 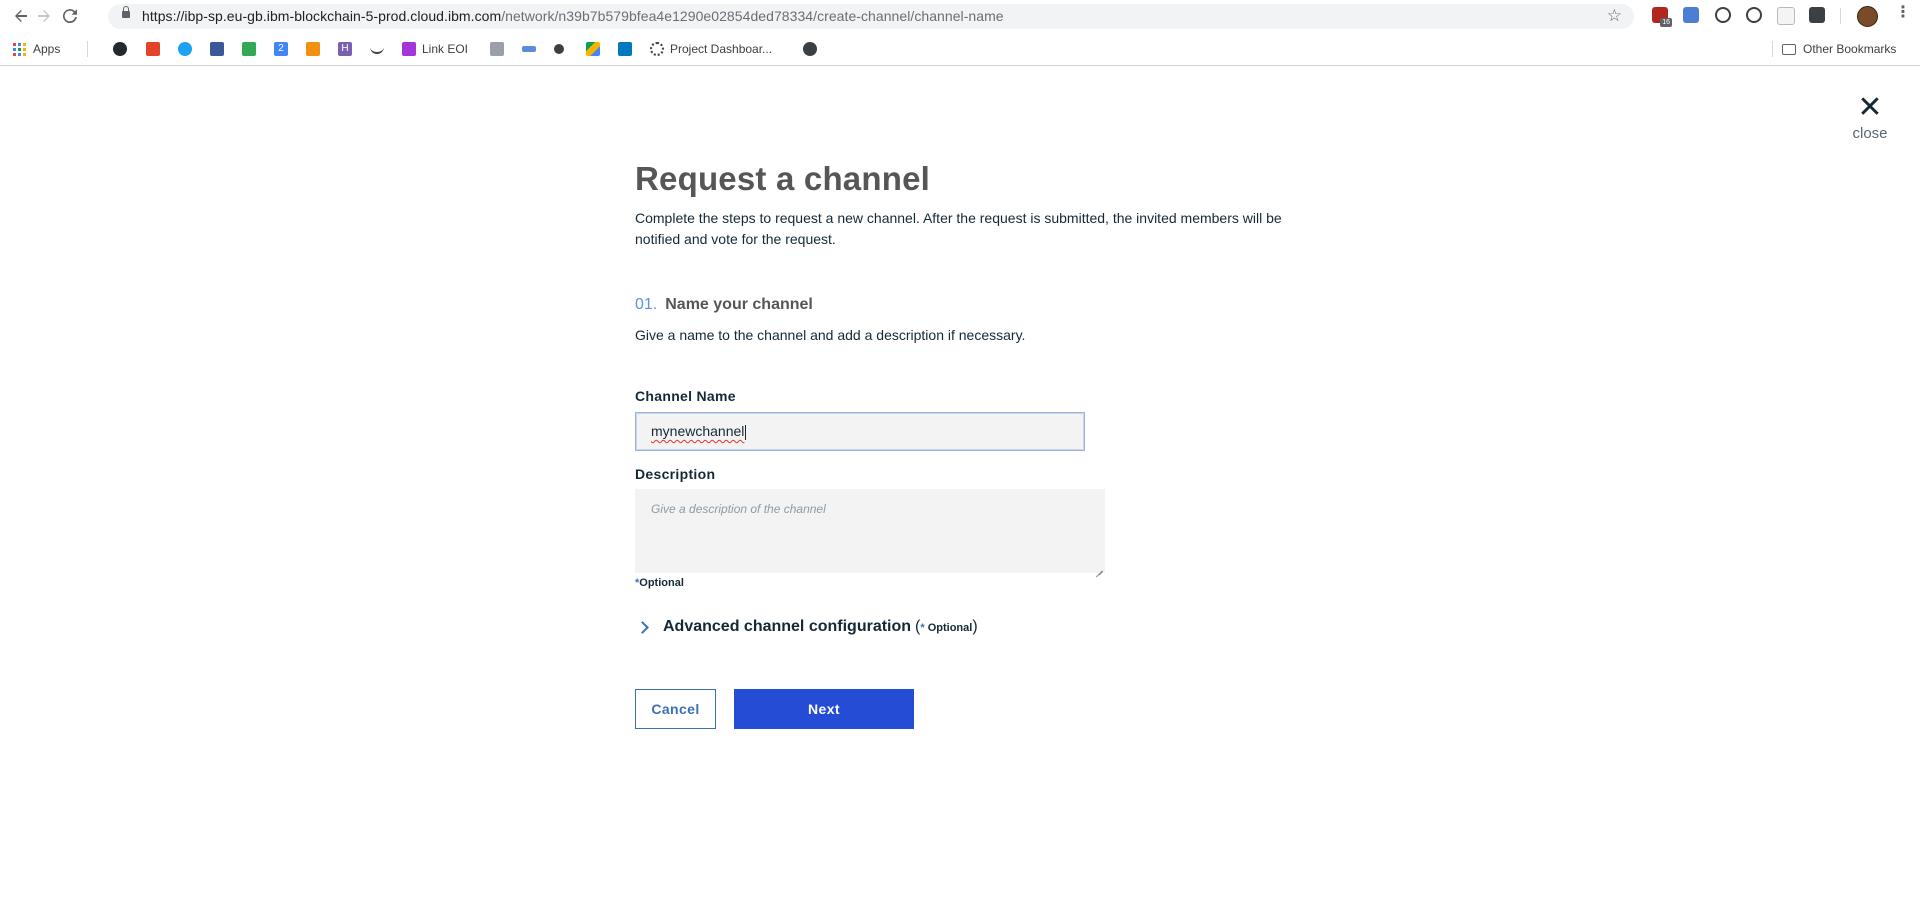 What do you see at coordinates (1867, 16) in the screenshot?
I see `profile-avatar` at bounding box center [1867, 16].